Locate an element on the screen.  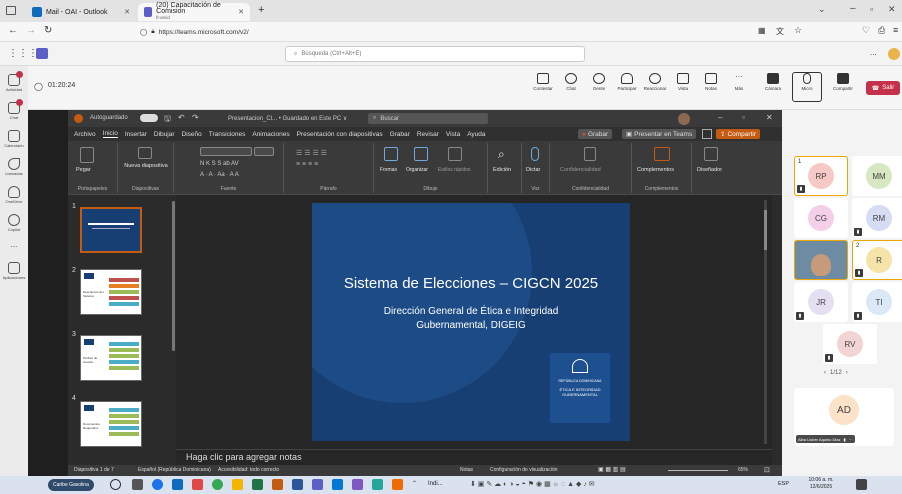
present-in-teams-button: ▣ Presentar en Teams is located at coordinates (659, 134).